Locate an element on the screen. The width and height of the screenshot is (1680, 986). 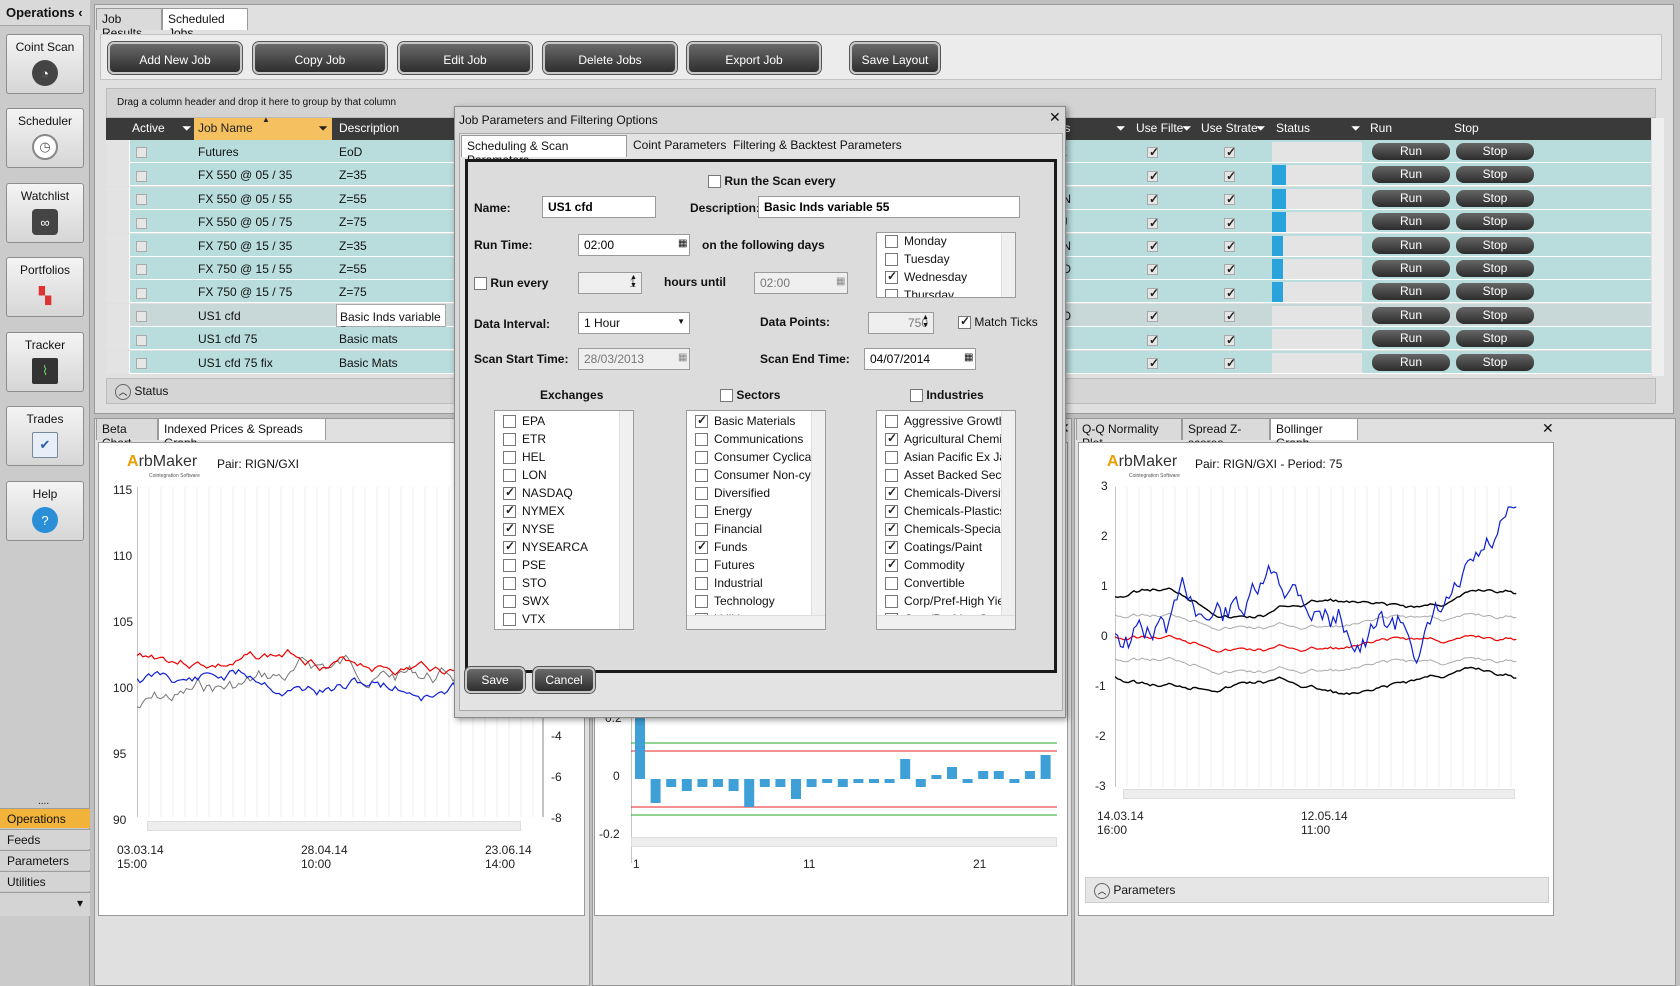
chart-scrollbar is located at coordinates (334, 826).